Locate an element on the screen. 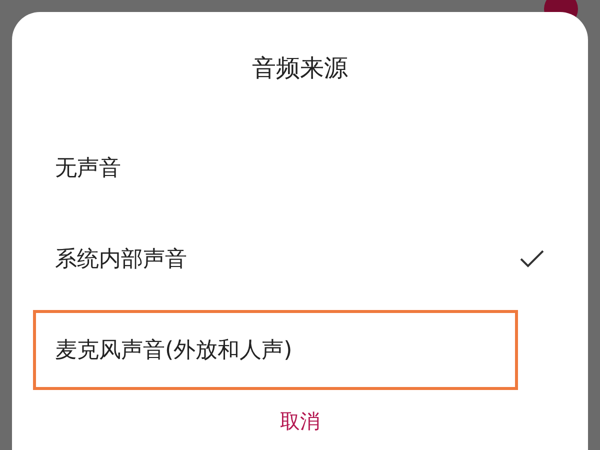  audio-option: 麦克风声音(外放和人声) is located at coordinates (275, 350).